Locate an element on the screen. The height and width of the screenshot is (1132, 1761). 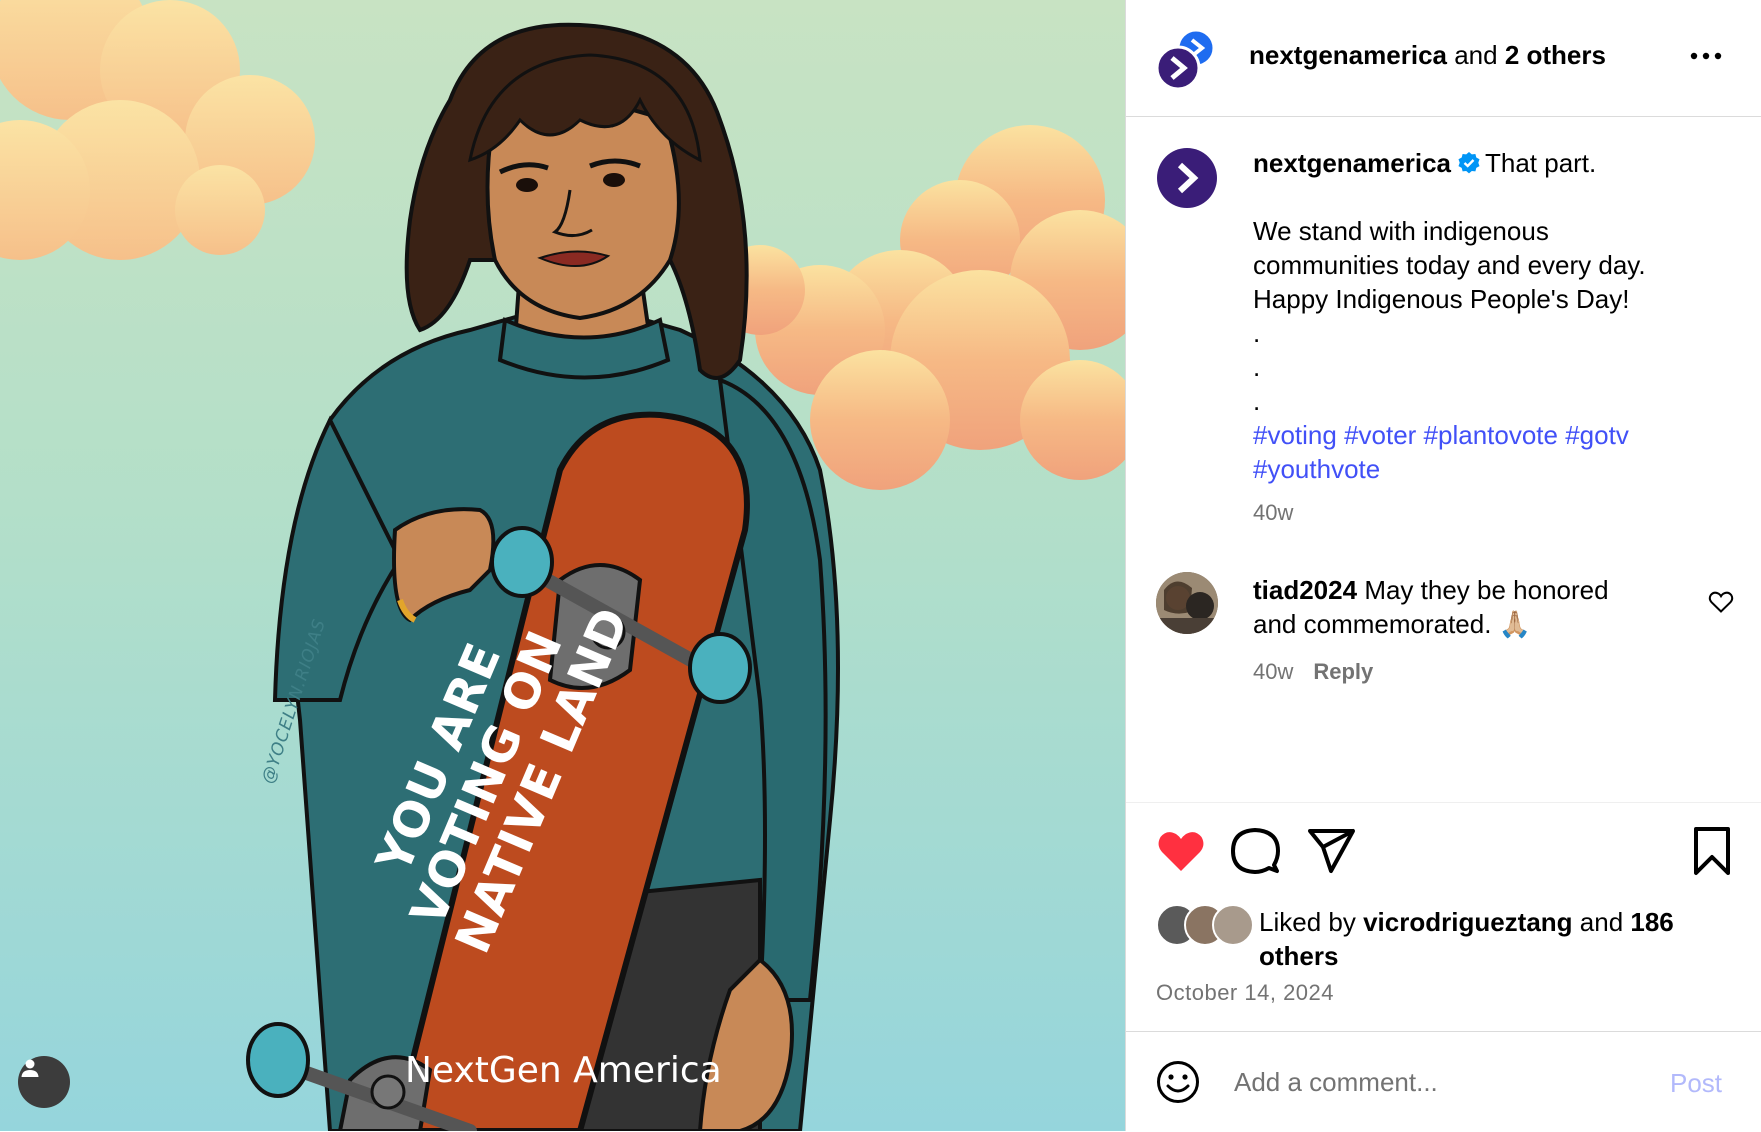
add-comment-bar: Post is located at coordinates (1443, 1081).